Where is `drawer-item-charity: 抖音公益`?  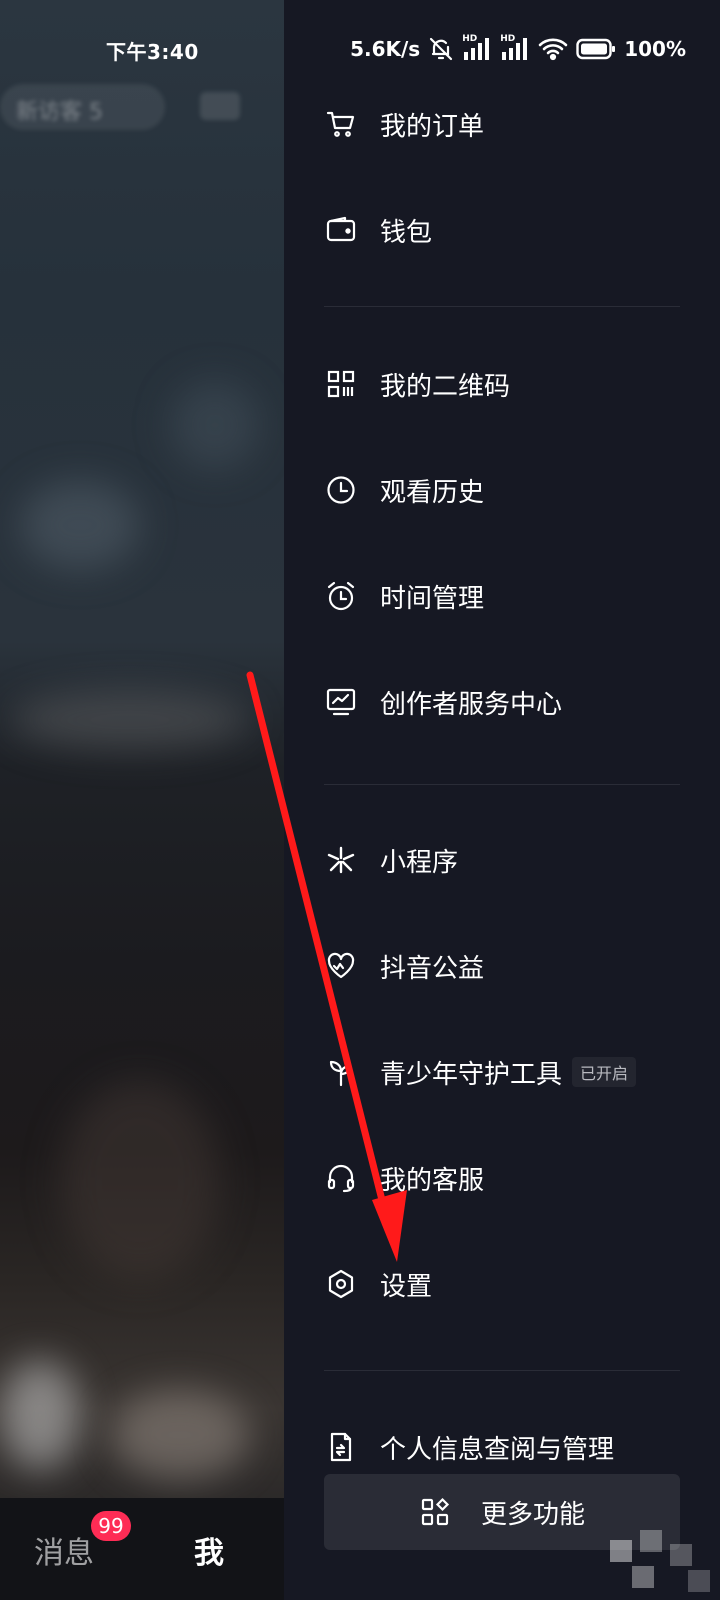 drawer-item-charity: 抖音公益 is located at coordinates (404, 966).